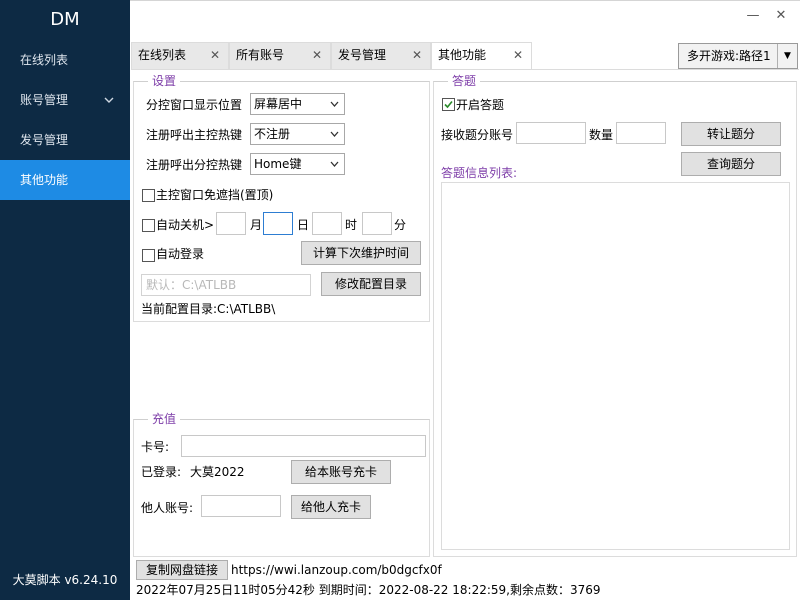  What do you see at coordinates (278, 104) in the screenshot?
I see `select-value: 屏幕居中` at bounding box center [278, 104].